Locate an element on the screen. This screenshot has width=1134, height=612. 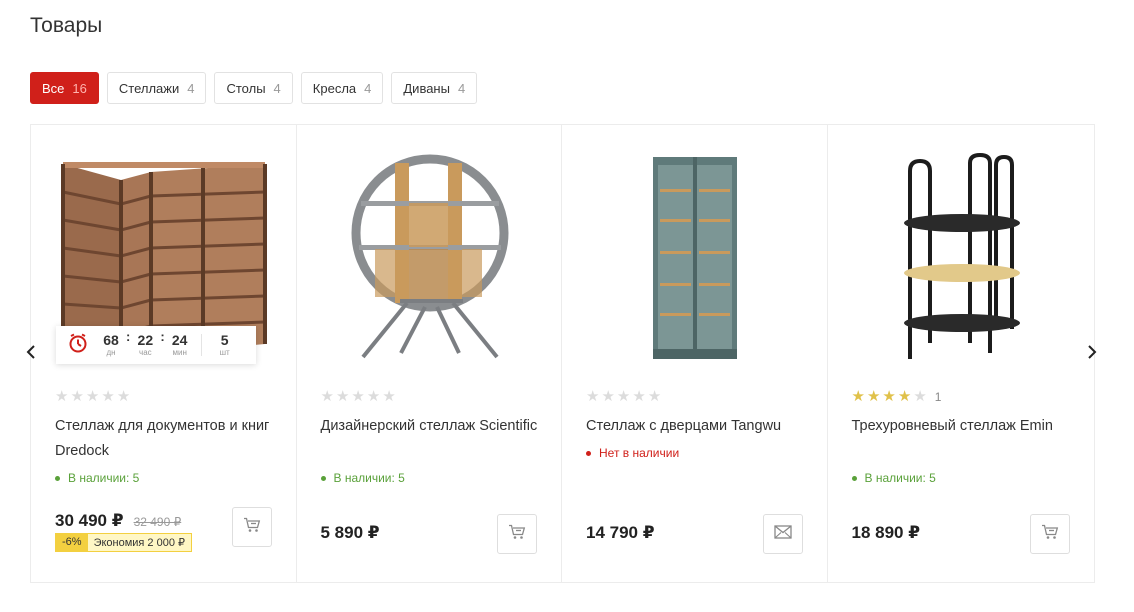
carousel-prev-button is located at coordinates (31, 354).